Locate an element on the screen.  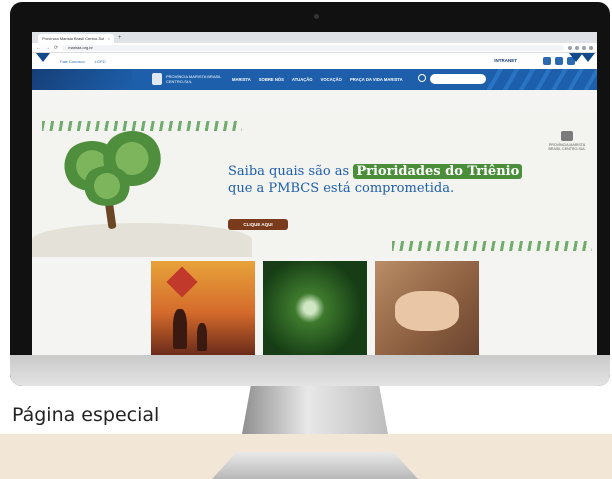
search-input is located at coordinates (458, 79).